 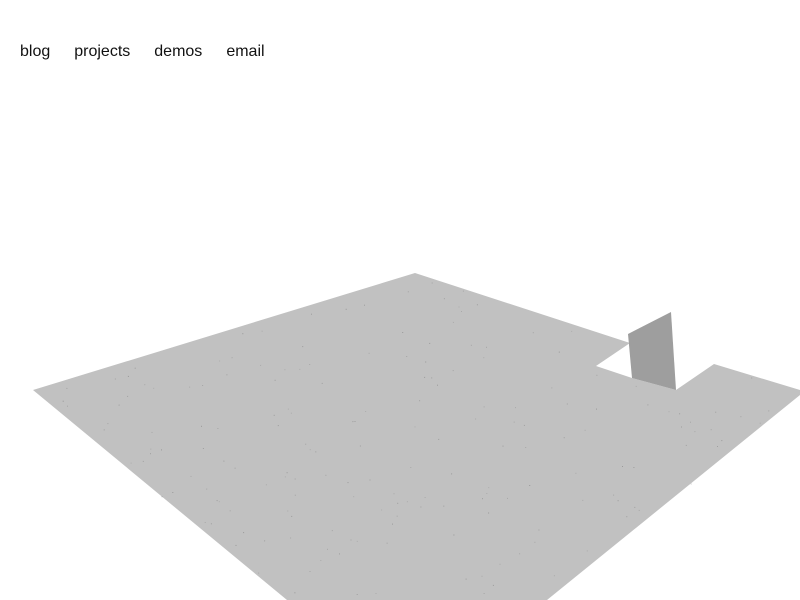 I want to click on nav-link-email: email, so click(x=245, y=52).